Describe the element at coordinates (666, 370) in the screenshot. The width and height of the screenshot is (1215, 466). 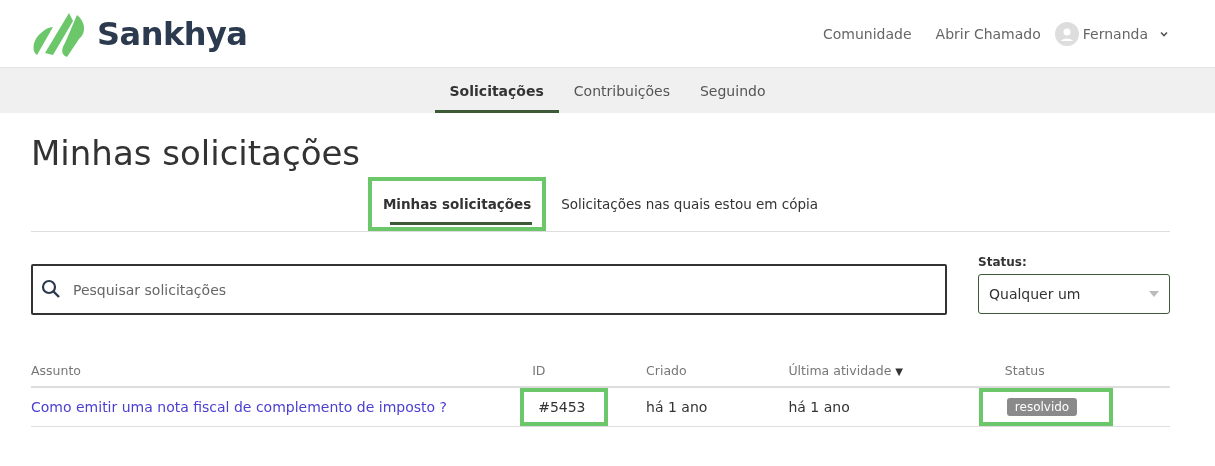
I see `column-header: Criado` at that location.